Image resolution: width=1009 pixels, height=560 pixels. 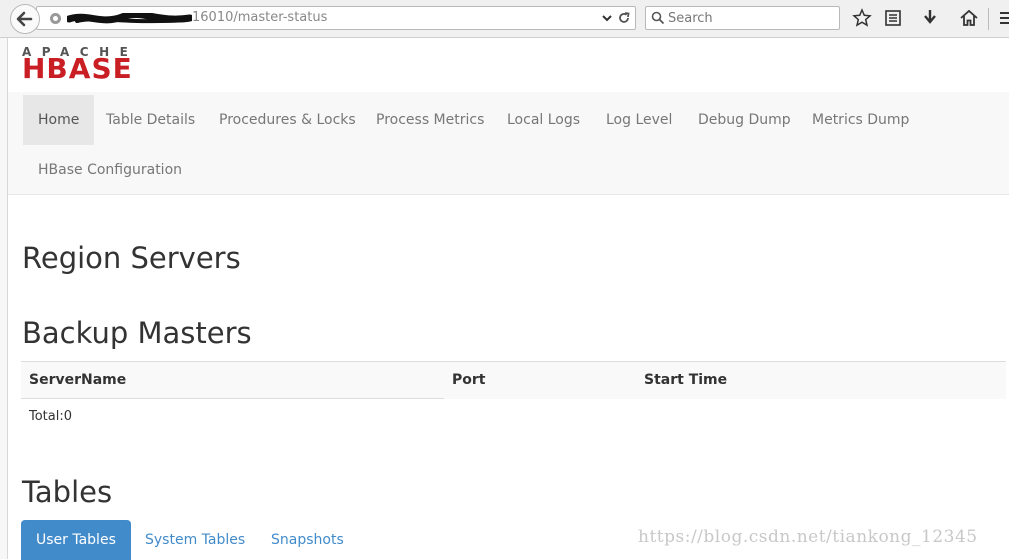 What do you see at coordinates (543, 120) in the screenshot?
I see `nav-local-logs: Local Logs` at bounding box center [543, 120].